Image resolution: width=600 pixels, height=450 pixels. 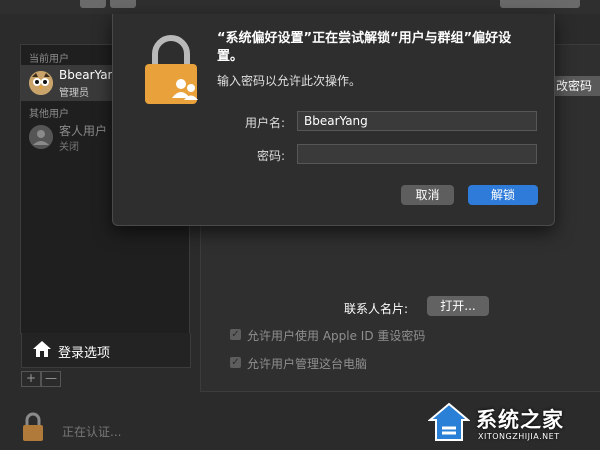 I want to click on login-options-item: 登录选项, so click(x=106, y=350).